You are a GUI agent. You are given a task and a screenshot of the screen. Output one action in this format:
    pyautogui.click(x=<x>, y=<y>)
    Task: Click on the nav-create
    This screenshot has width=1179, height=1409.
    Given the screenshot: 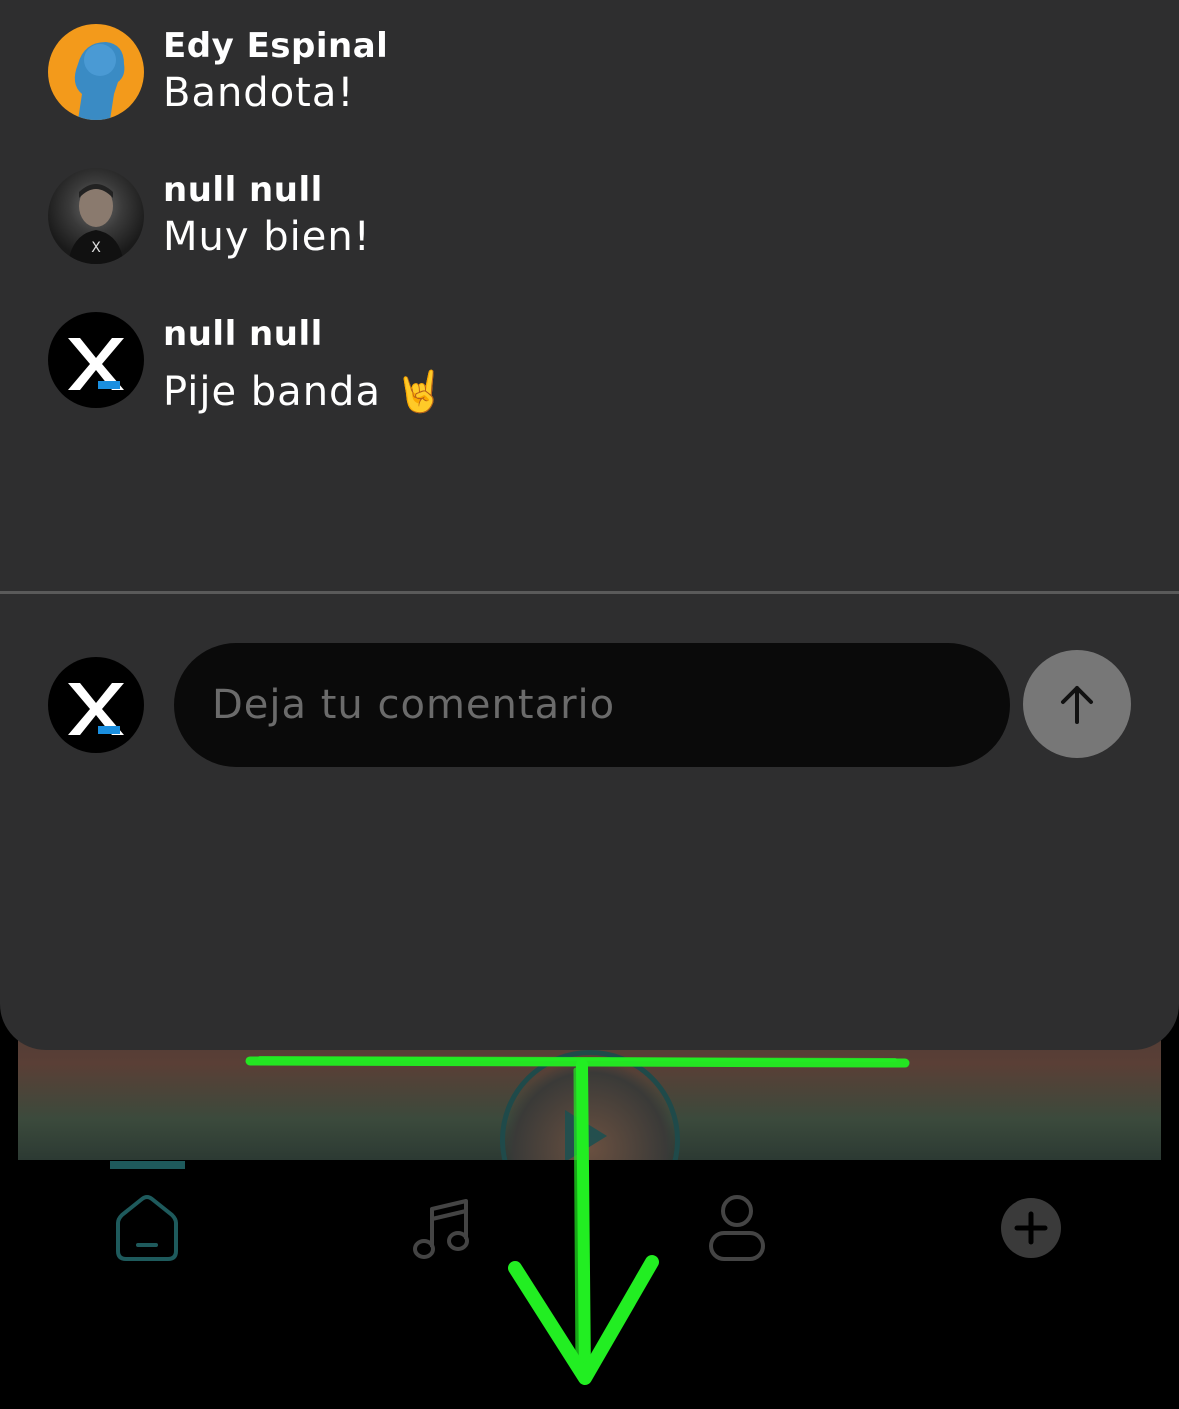 What is the action you would take?
    pyautogui.click(x=1031, y=1228)
    